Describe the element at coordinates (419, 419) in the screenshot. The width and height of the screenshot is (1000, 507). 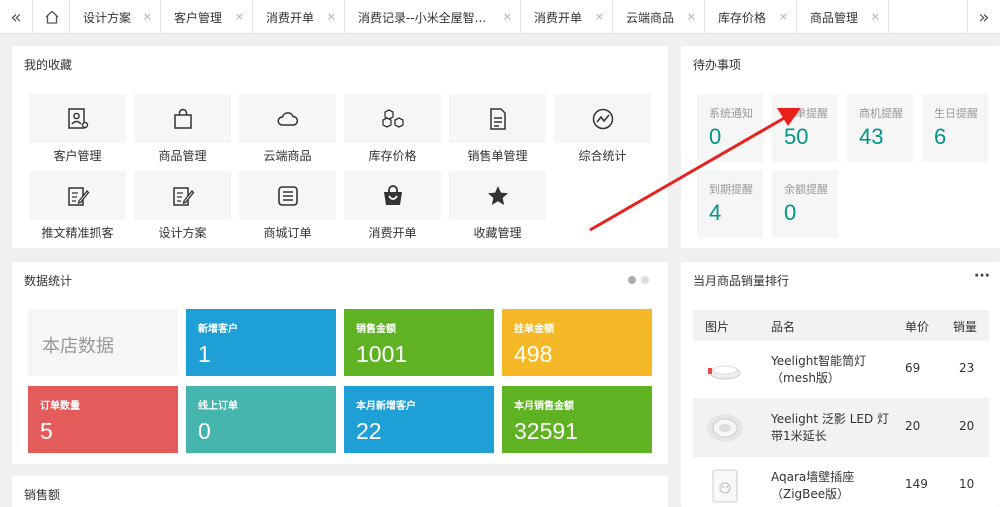
I see `stat-month-new-customers: 本月新增客户 22` at that location.